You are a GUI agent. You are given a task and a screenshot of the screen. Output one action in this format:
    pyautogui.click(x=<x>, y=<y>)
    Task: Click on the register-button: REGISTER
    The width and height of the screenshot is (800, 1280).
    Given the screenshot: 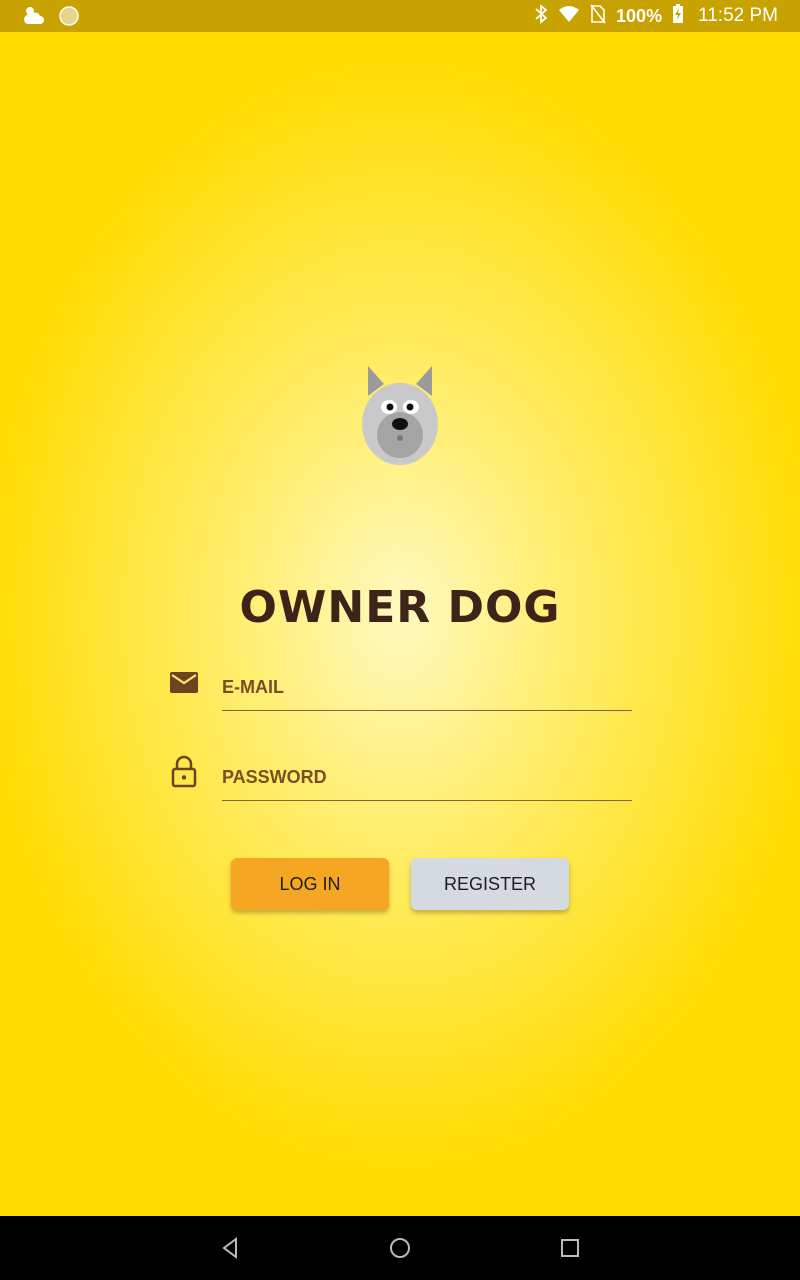 What is the action you would take?
    pyautogui.click(x=490, y=884)
    